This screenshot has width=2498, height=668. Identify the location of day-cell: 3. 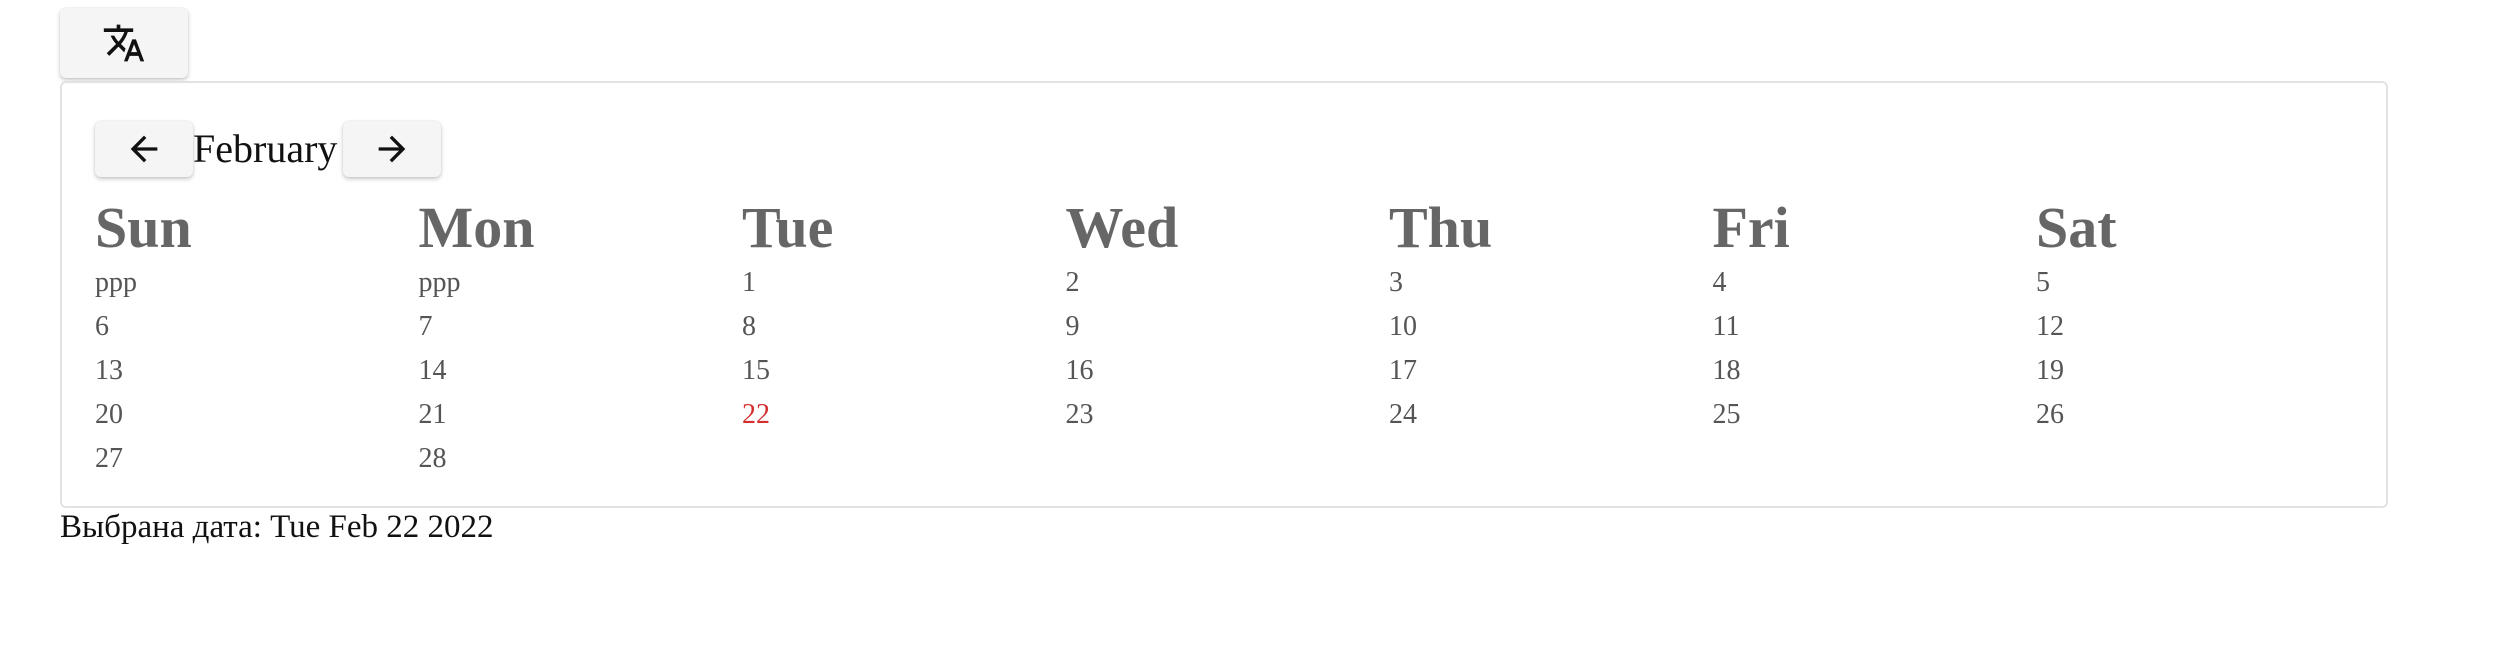
(1551, 283).